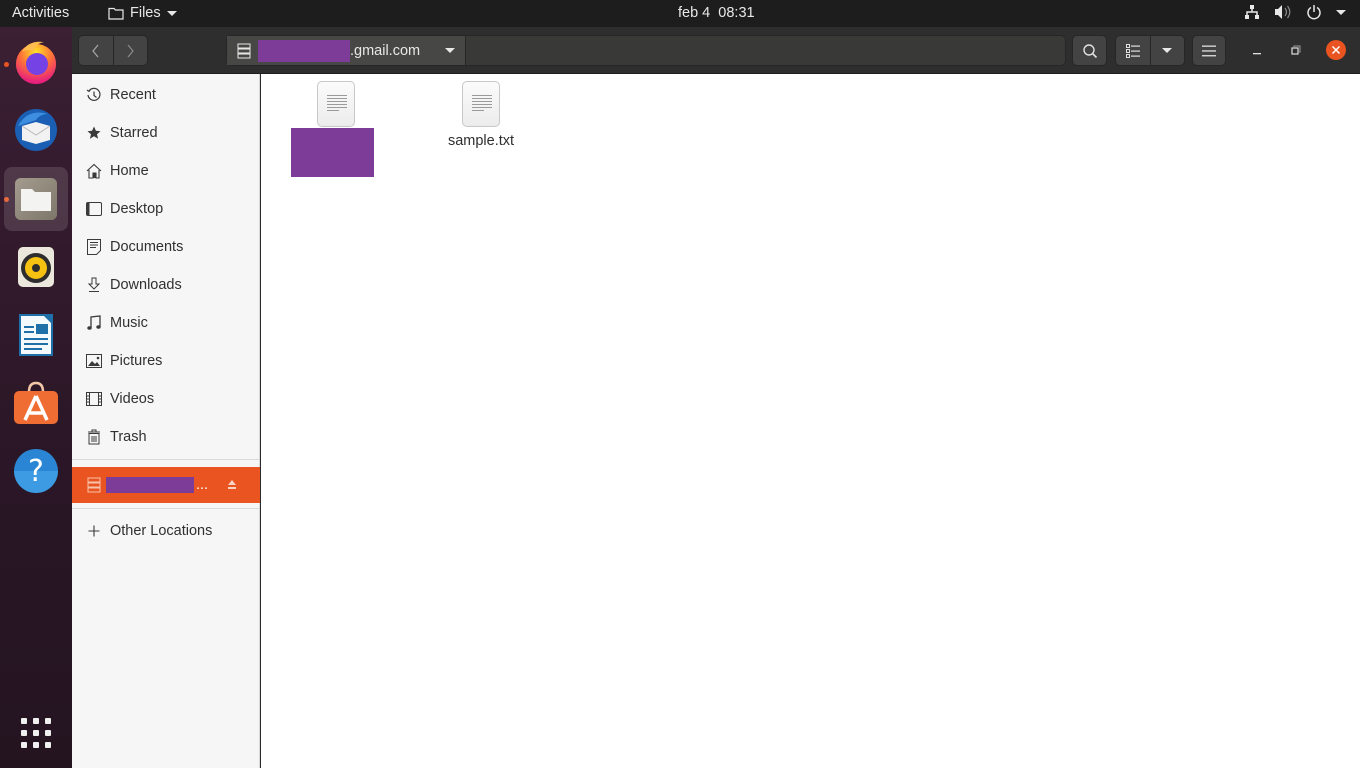 This screenshot has width=1360, height=768. I want to click on app-menu: Files, so click(142, 13).